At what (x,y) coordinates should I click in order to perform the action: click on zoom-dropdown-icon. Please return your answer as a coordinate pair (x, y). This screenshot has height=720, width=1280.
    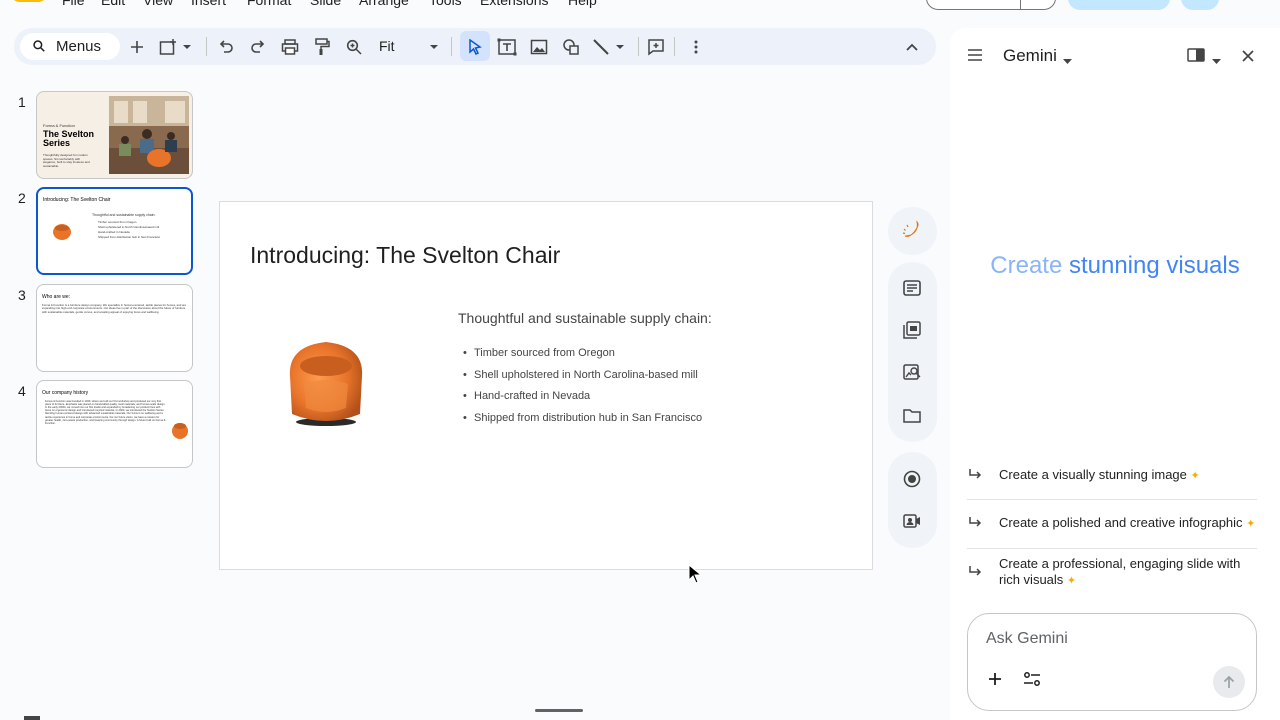
    Looking at the image, I should click on (434, 47).